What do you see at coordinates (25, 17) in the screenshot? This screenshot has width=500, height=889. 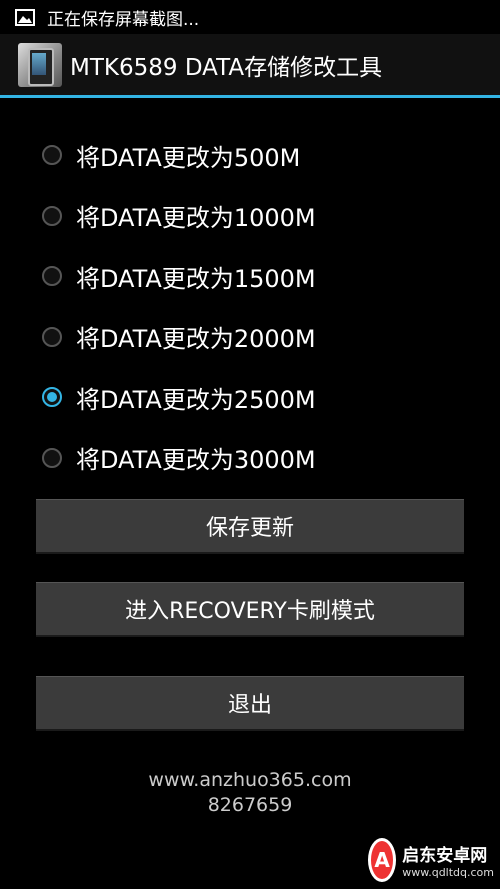 I see `gallery-icon` at bounding box center [25, 17].